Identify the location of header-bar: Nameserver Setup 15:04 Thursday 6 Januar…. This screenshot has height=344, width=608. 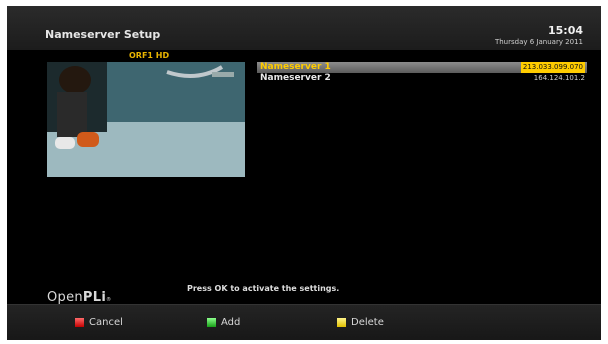
(304, 28).